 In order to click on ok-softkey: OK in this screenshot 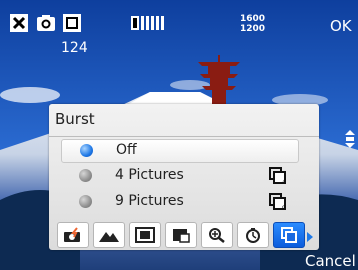, I will do `click(341, 26)`.